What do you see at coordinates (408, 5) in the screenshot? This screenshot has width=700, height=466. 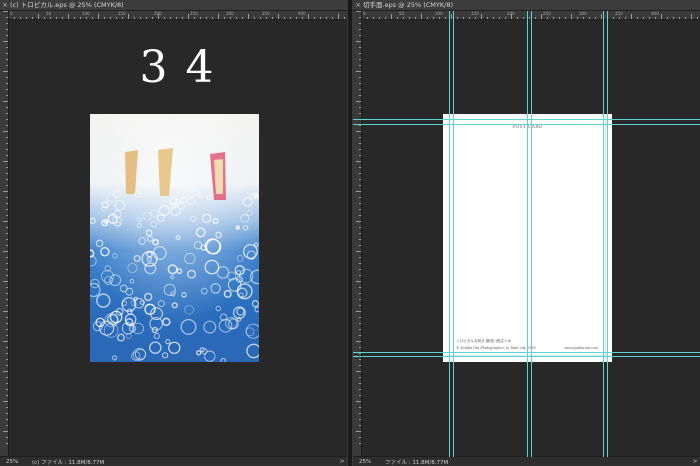 I see `document-tab-title: 切手面.eps @ 25% (CMYK/8)` at bounding box center [408, 5].